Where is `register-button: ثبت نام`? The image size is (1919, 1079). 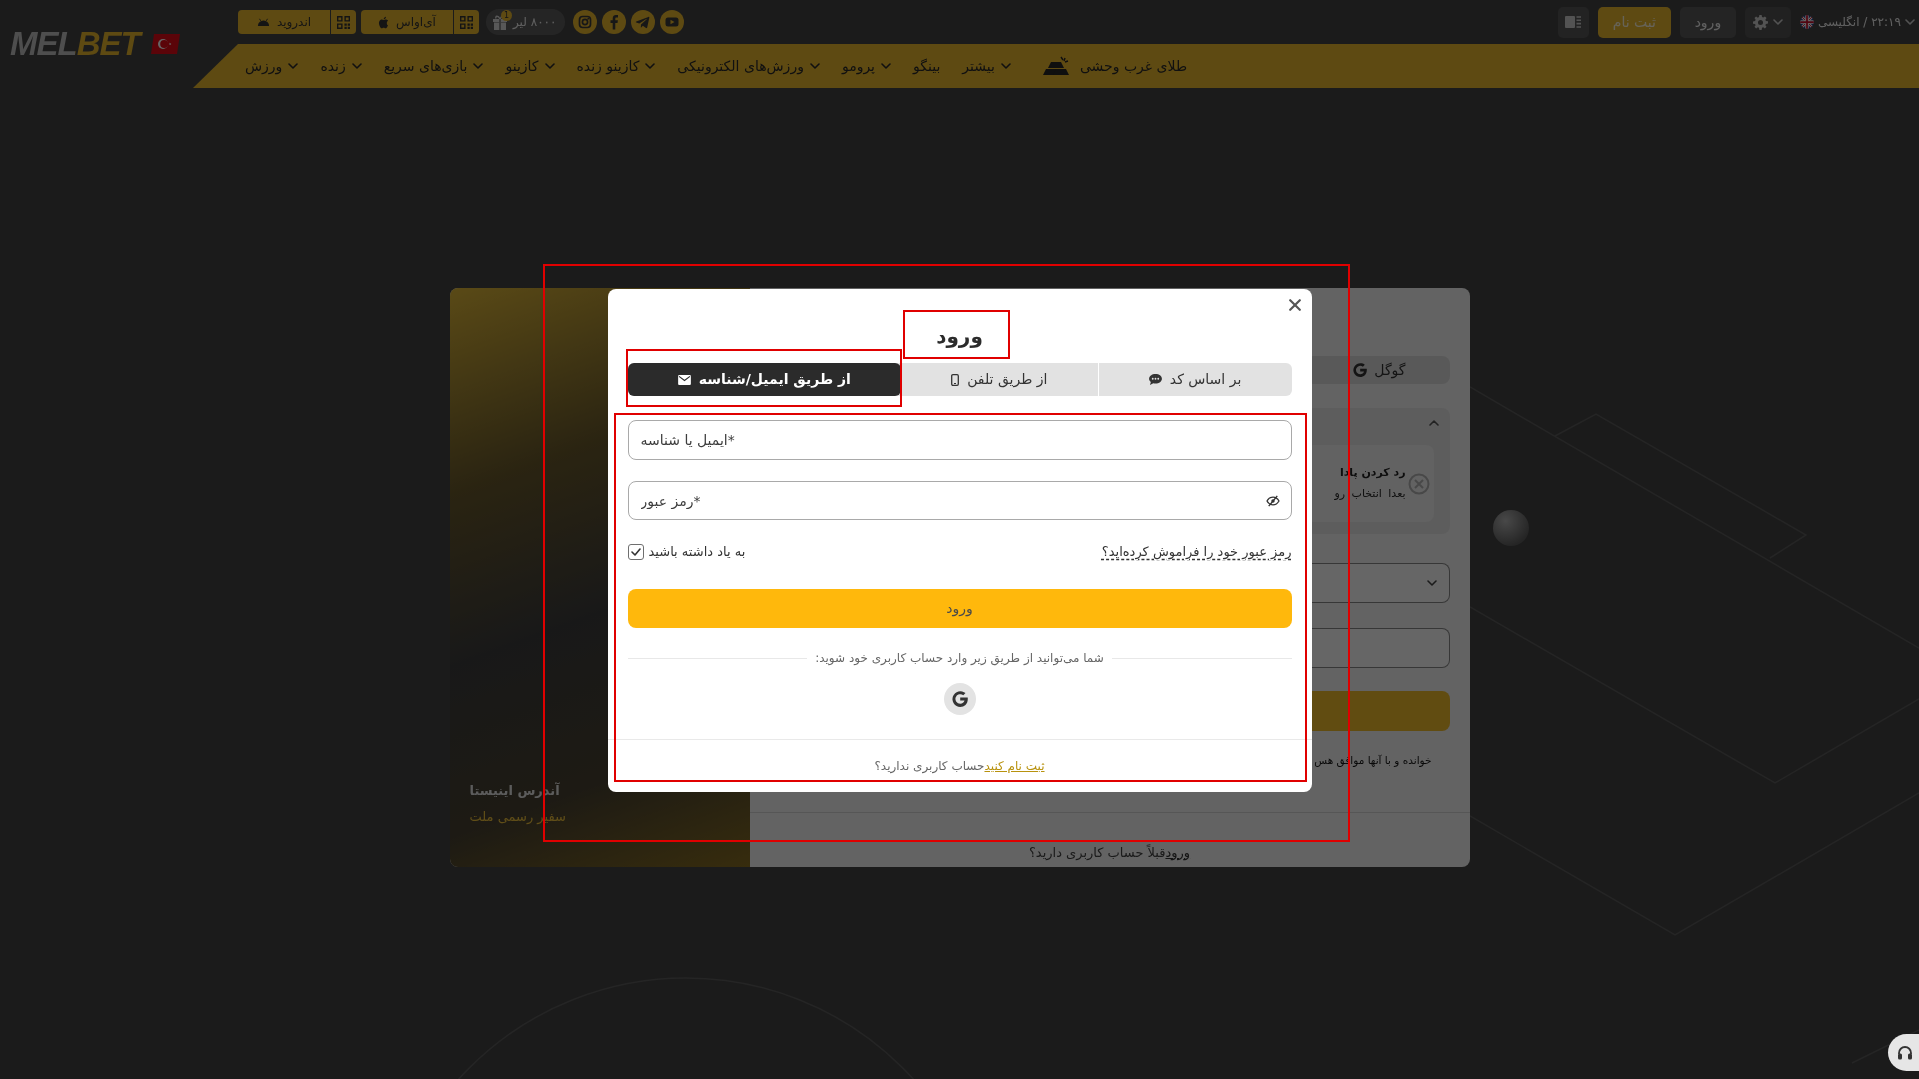 register-button: ثبت نام is located at coordinates (1634, 22).